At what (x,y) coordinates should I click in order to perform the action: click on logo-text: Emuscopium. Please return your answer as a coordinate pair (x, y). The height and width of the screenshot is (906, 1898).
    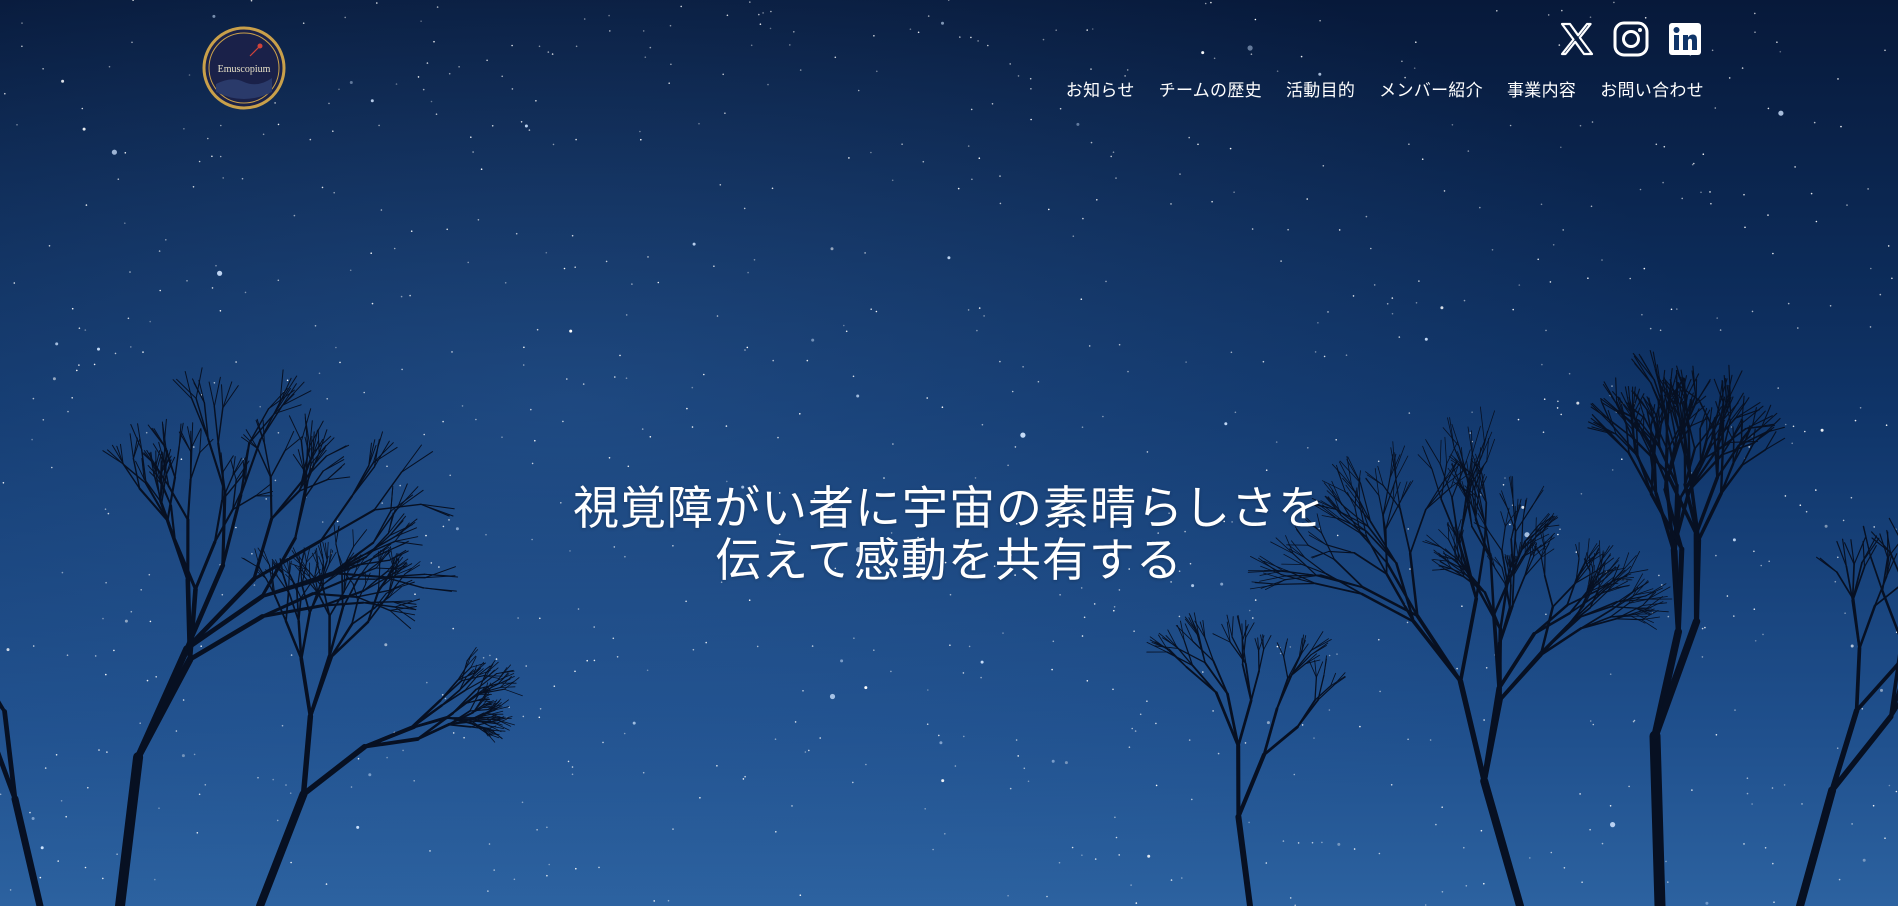
    Looking at the image, I should click on (244, 69).